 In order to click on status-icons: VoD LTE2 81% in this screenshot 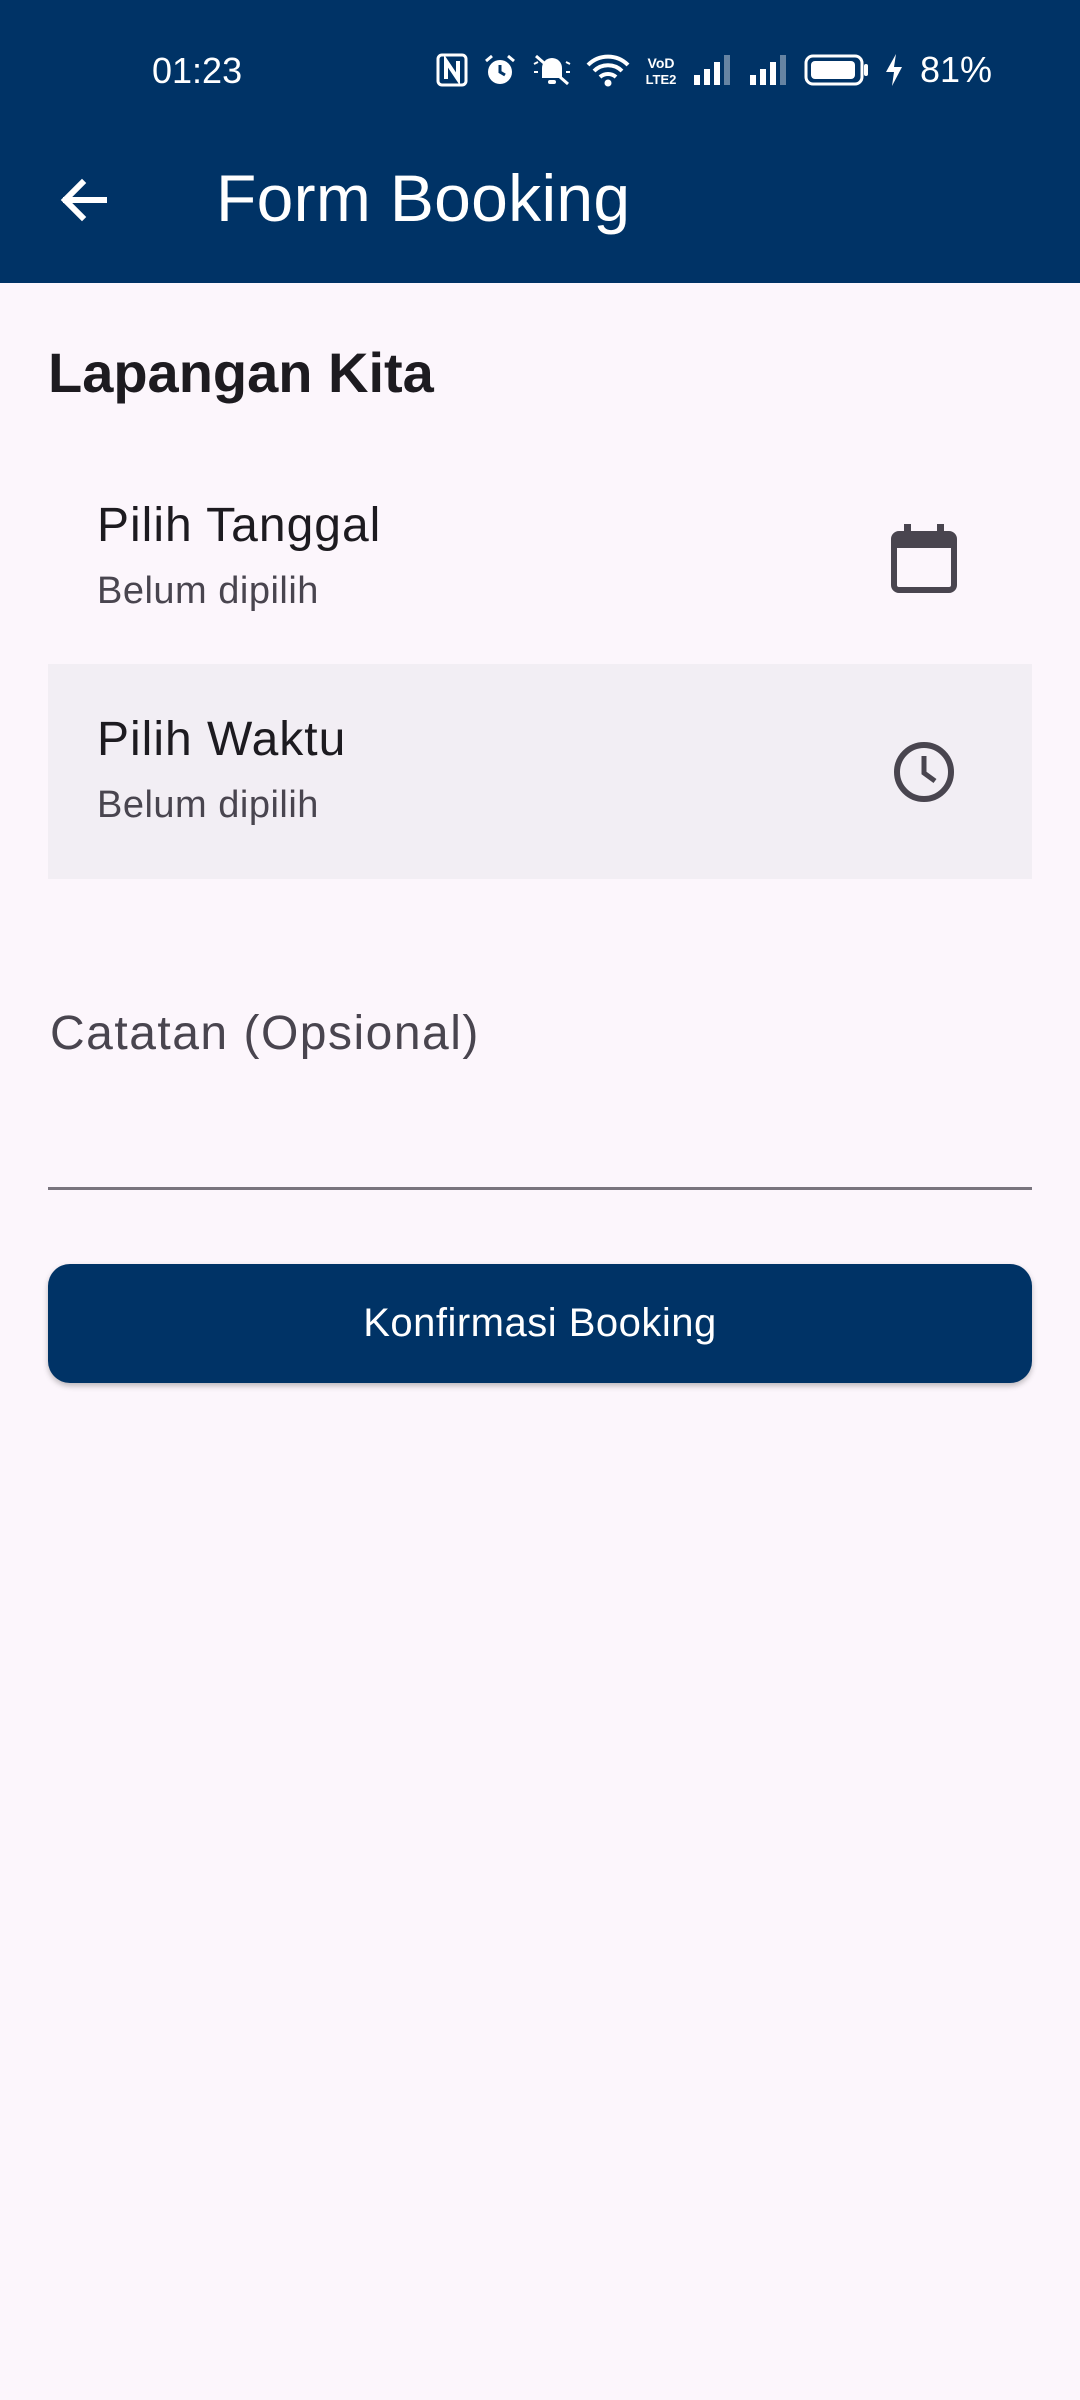, I will do `click(714, 70)`.